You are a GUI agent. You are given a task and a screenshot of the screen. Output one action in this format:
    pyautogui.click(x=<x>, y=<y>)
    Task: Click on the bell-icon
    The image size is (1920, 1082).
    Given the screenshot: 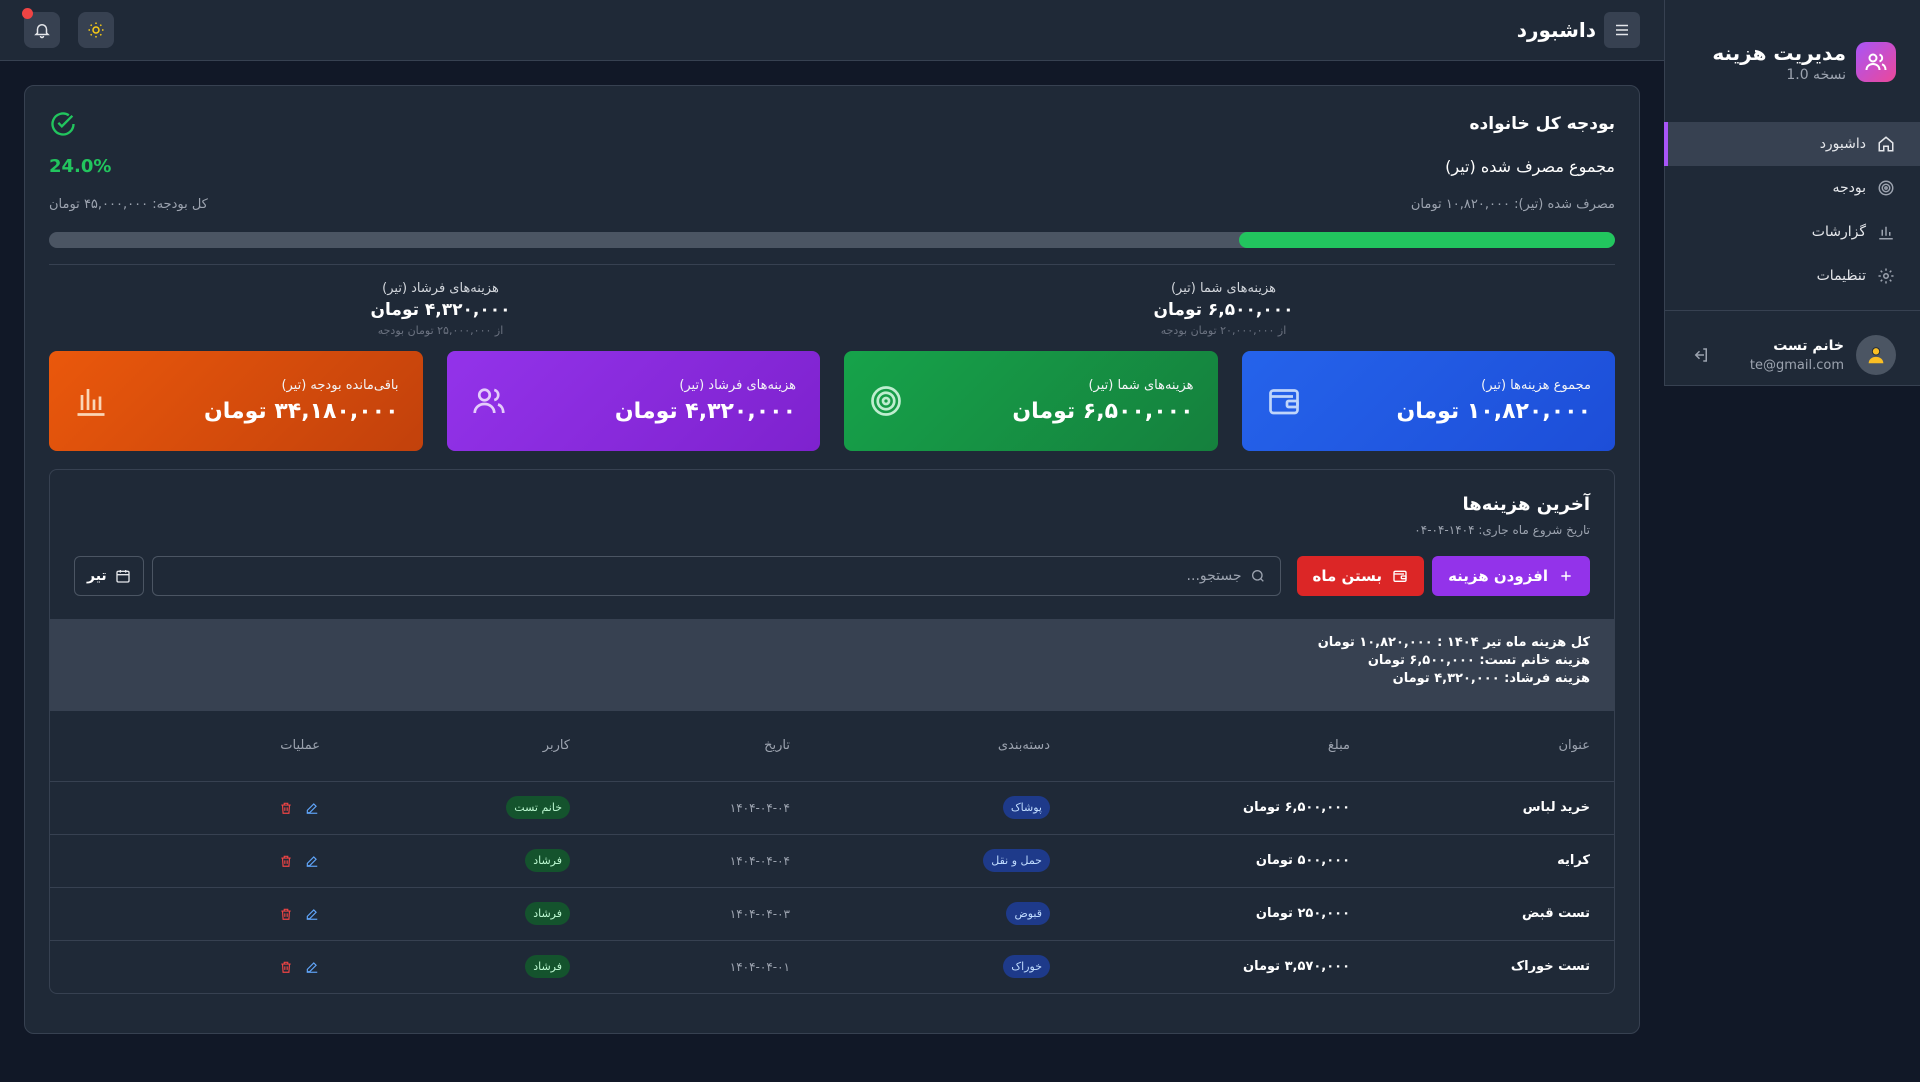 What is the action you would take?
    pyautogui.click(x=42, y=31)
    